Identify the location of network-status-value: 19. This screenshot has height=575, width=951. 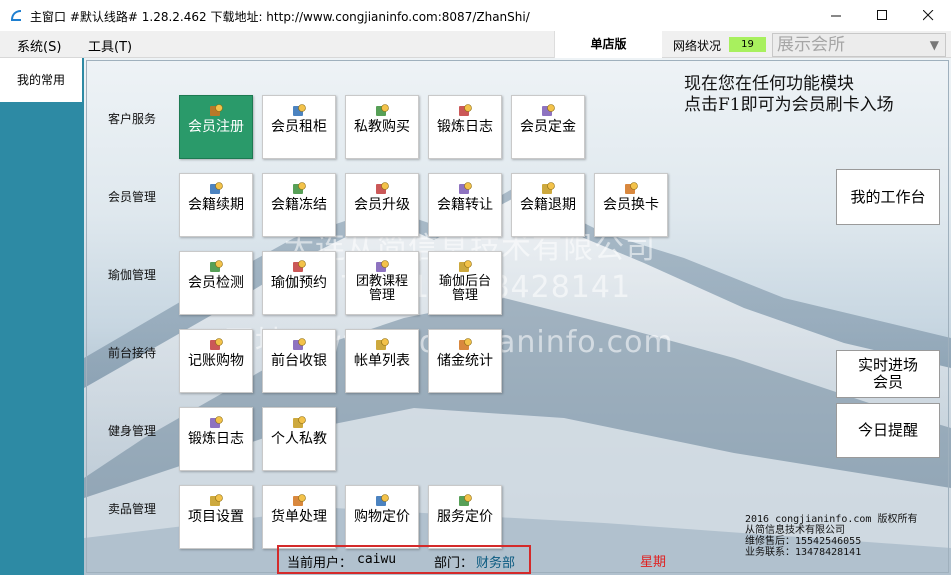
(747, 44).